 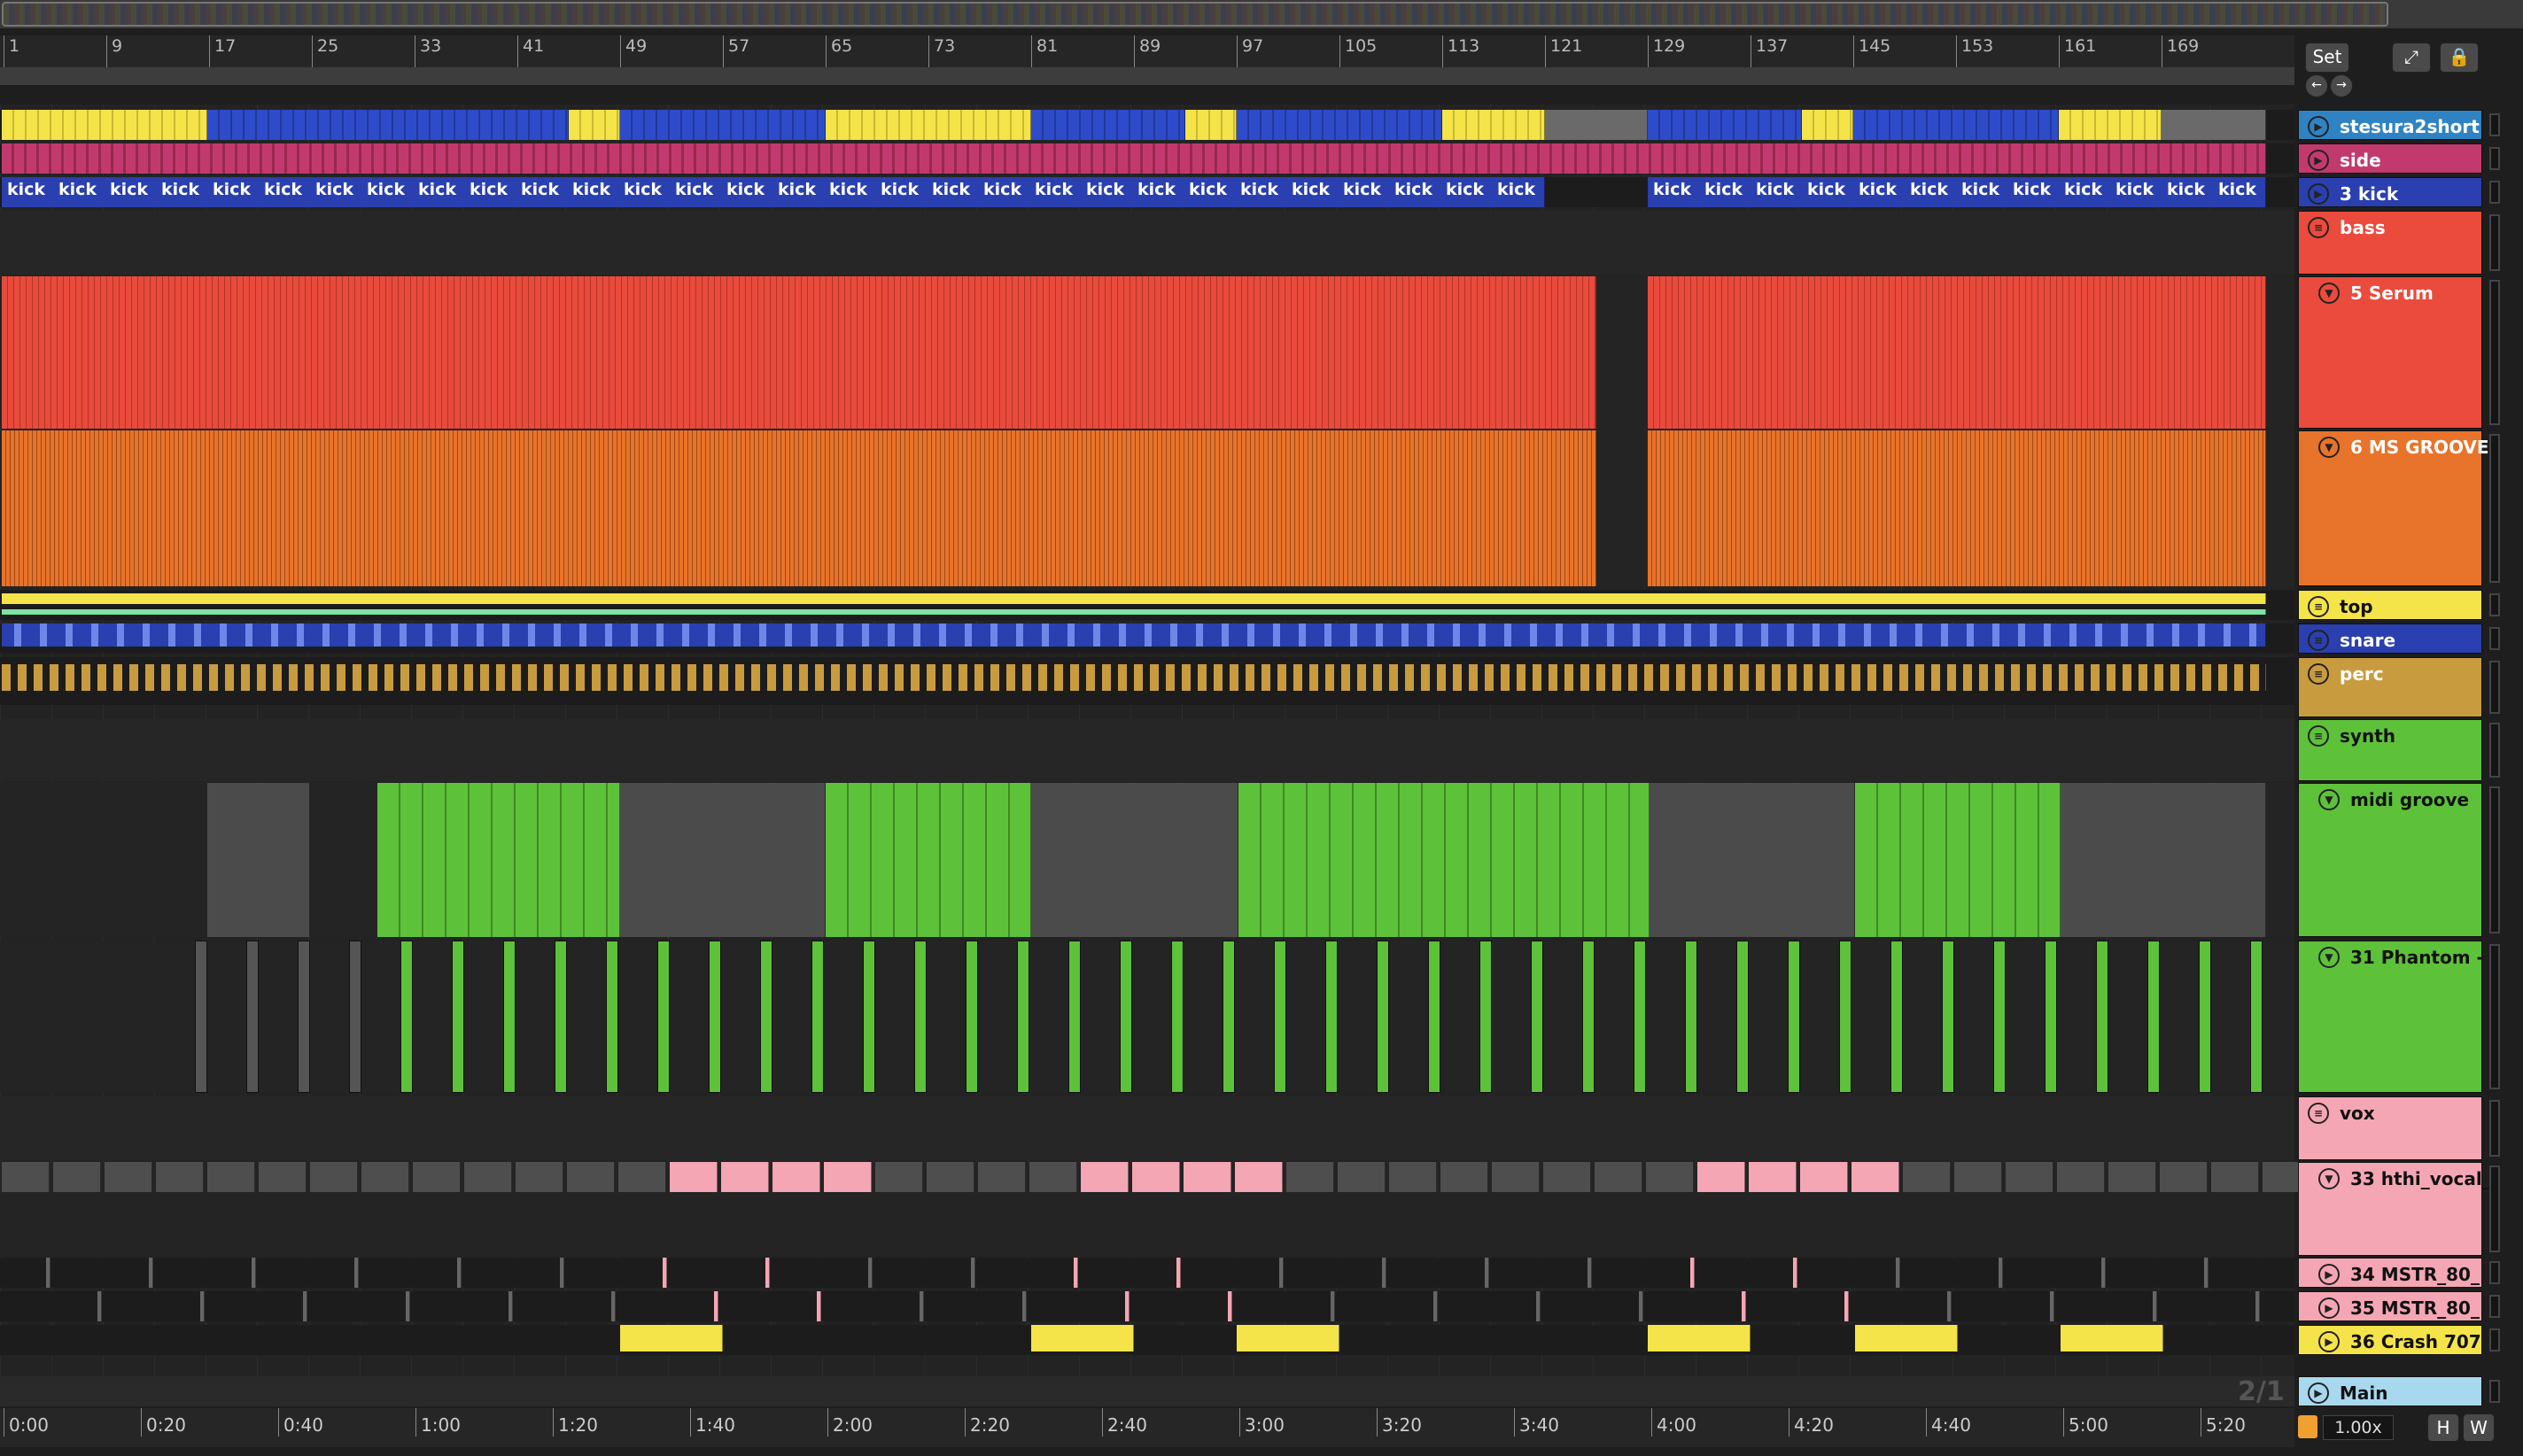 What do you see at coordinates (1134, 635) in the screenshot?
I see `snare-clip` at bounding box center [1134, 635].